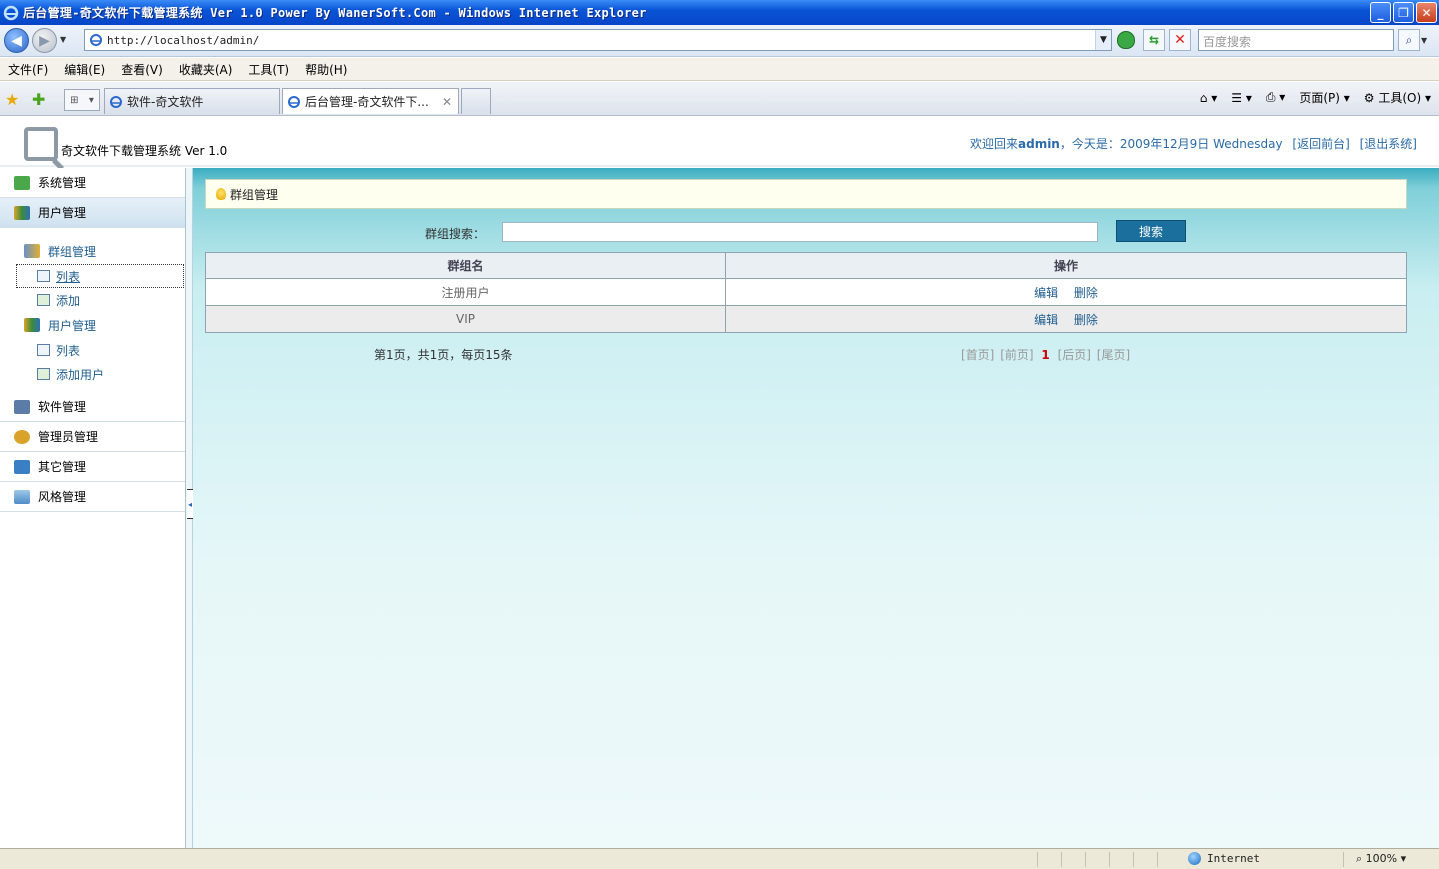 This screenshot has width=1439, height=869. Describe the element at coordinates (1296, 40) in the screenshot. I see `search-input: 百度搜索` at that location.